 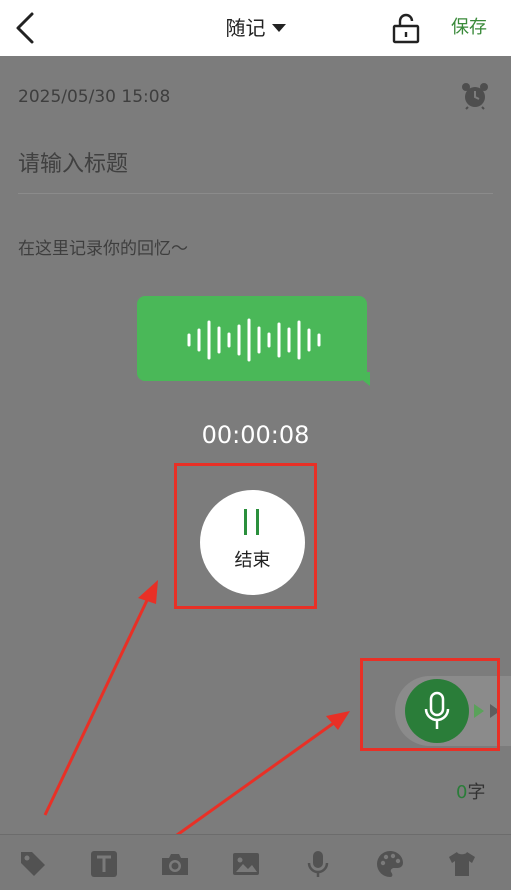 What do you see at coordinates (104, 864) in the screenshot?
I see `text-format-icon` at bounding box center [104, 864].